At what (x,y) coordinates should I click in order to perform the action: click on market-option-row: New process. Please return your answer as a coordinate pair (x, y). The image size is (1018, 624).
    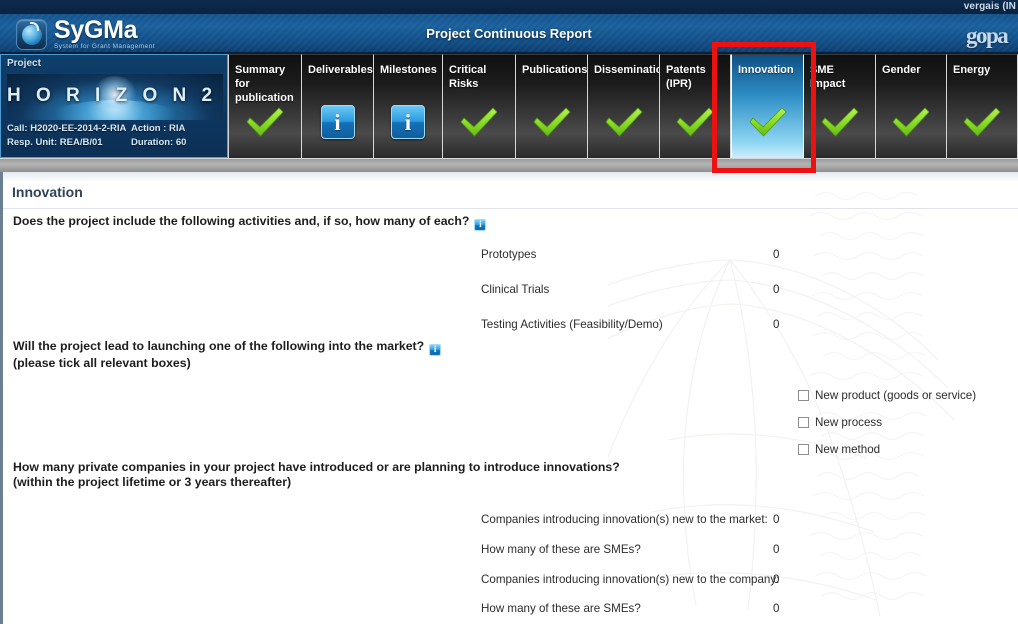
    Looking at the image, I should click on (840, 422).